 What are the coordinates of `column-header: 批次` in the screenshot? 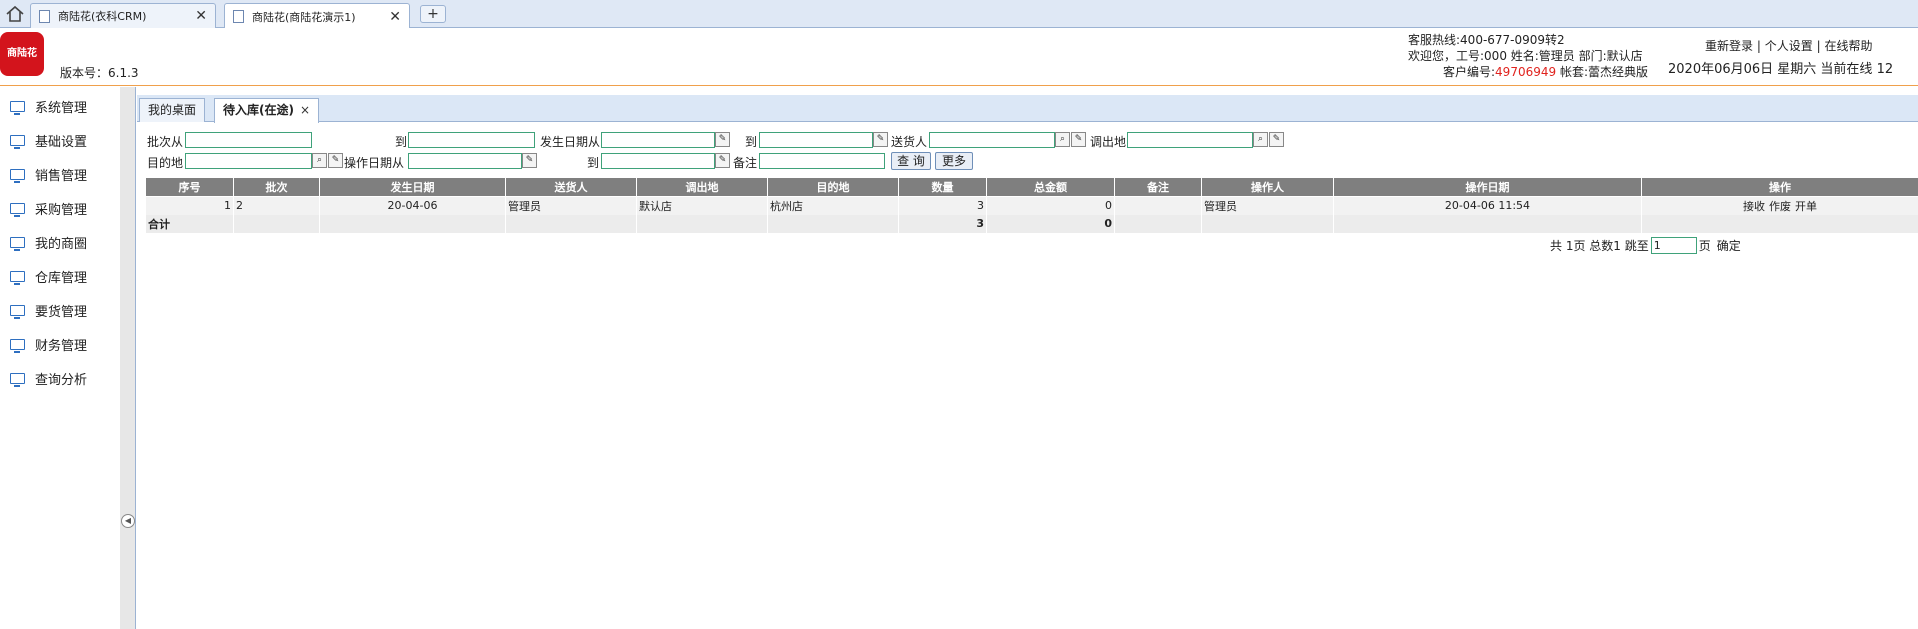 It's located at (276, 187).